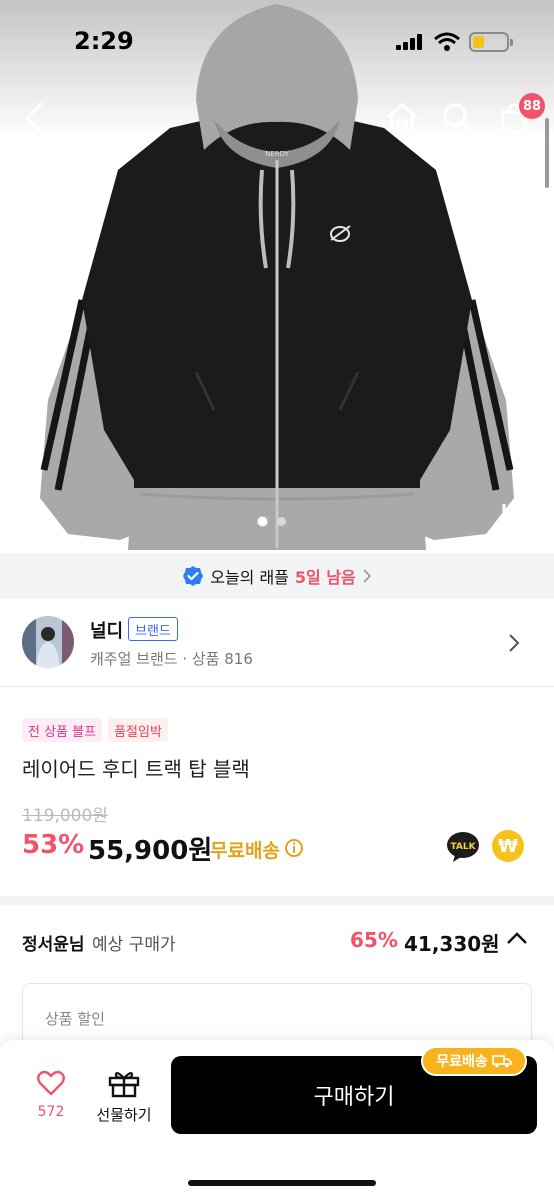 This screenshot has height=1200, width=554. Describe the element at coordinates (65, 816) in the screenshot. I see `original-price: 119,000원` at that location.